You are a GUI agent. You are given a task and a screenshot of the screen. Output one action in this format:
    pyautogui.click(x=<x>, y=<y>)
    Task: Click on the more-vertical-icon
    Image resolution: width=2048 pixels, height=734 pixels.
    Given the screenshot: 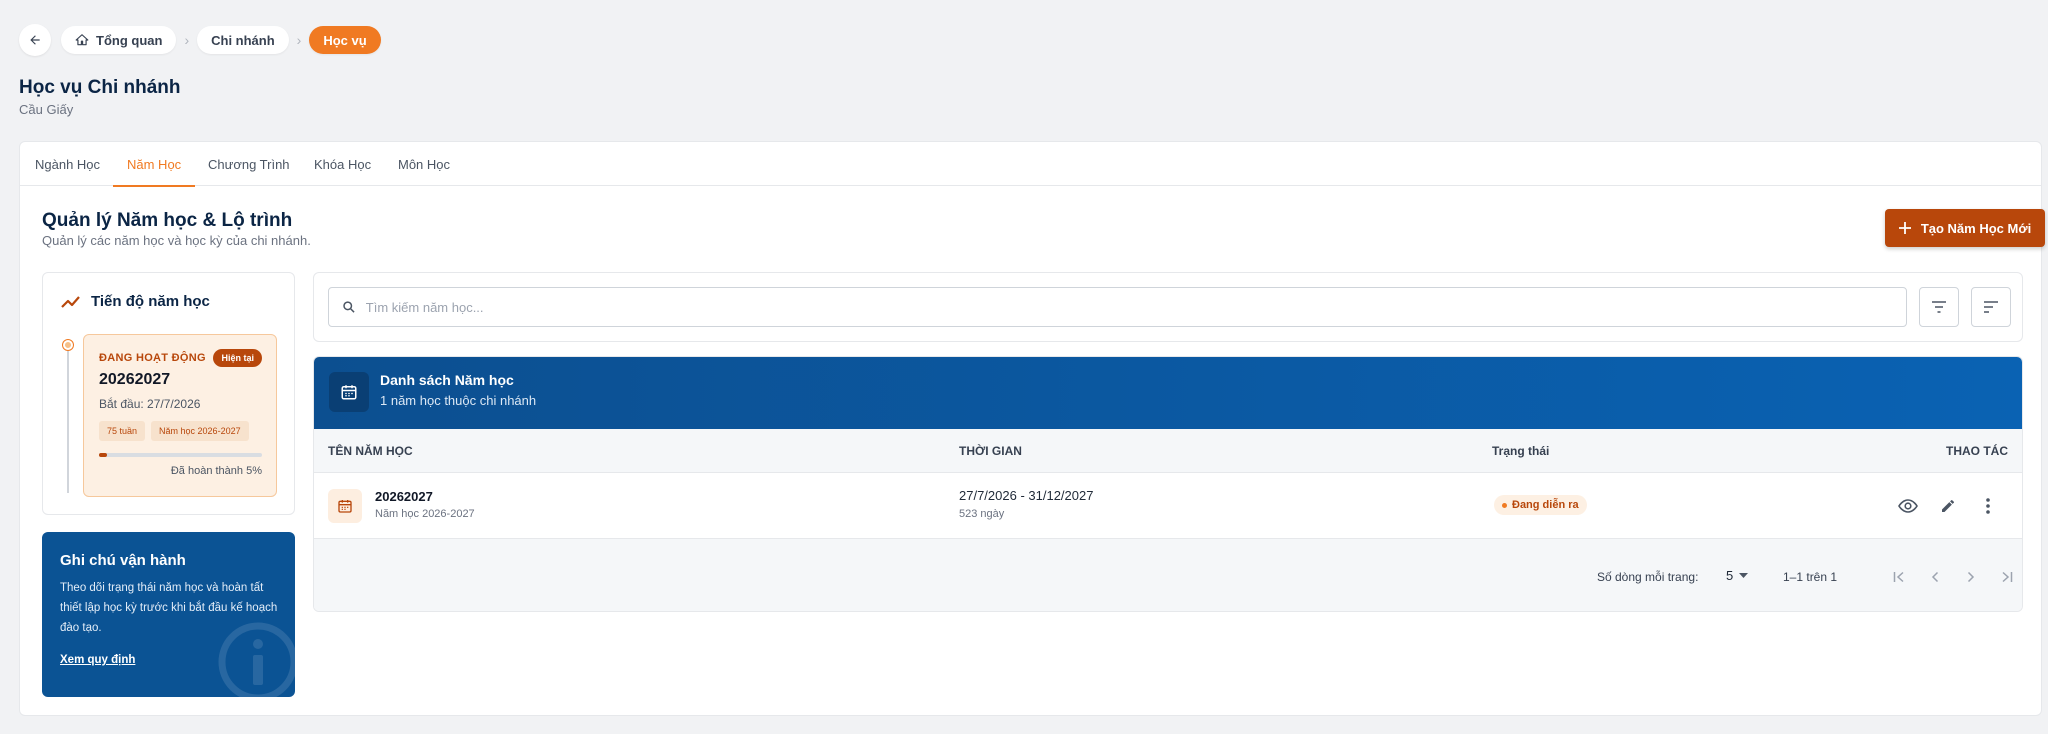 What is the action you would take?
    pyautogui.click(x=1988, y=506)
    